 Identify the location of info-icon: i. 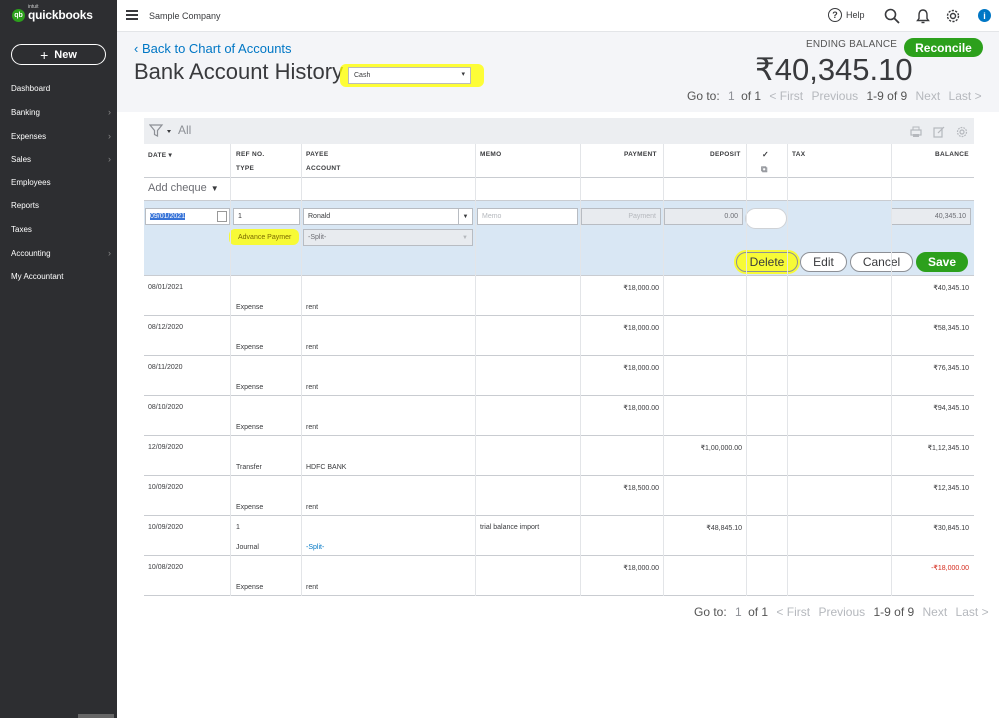
(984, 15).